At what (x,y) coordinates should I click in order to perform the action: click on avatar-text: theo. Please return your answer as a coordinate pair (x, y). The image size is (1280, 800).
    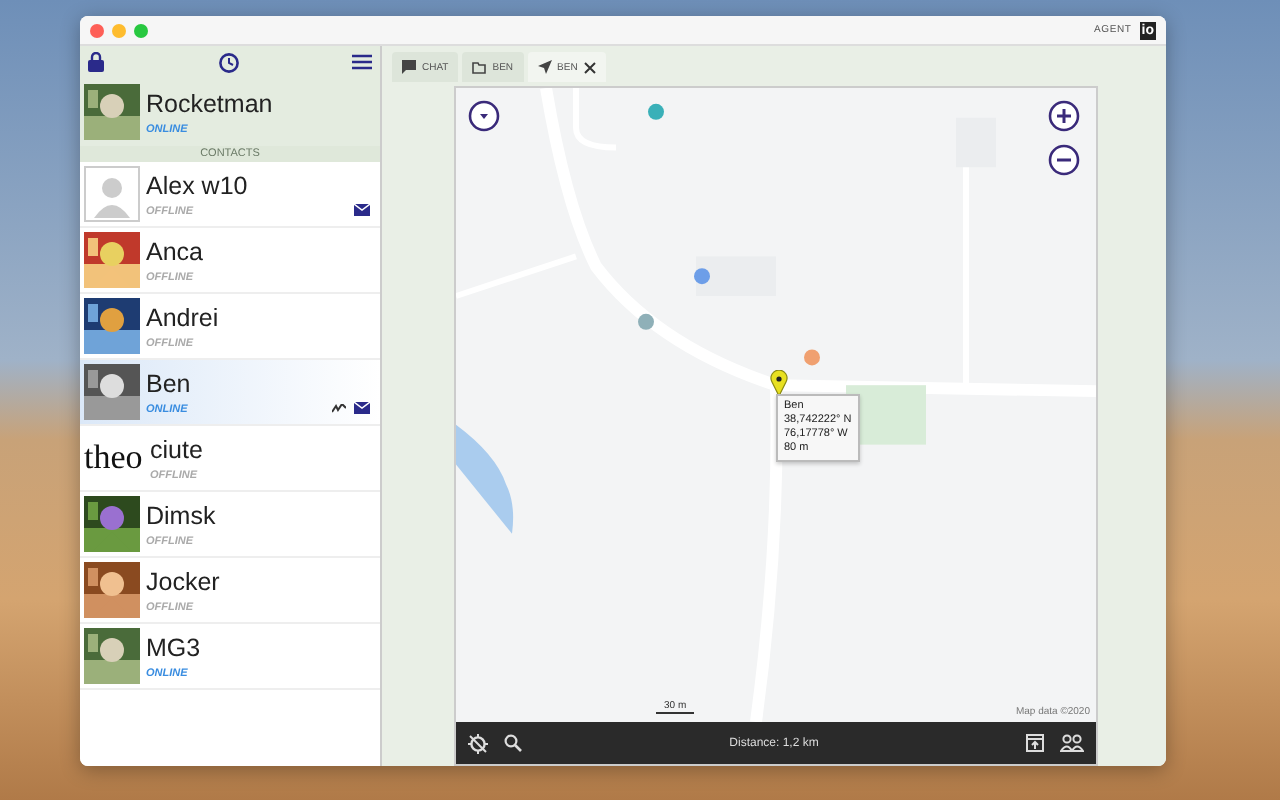
    Looking at the image, I should click on (114, 458).